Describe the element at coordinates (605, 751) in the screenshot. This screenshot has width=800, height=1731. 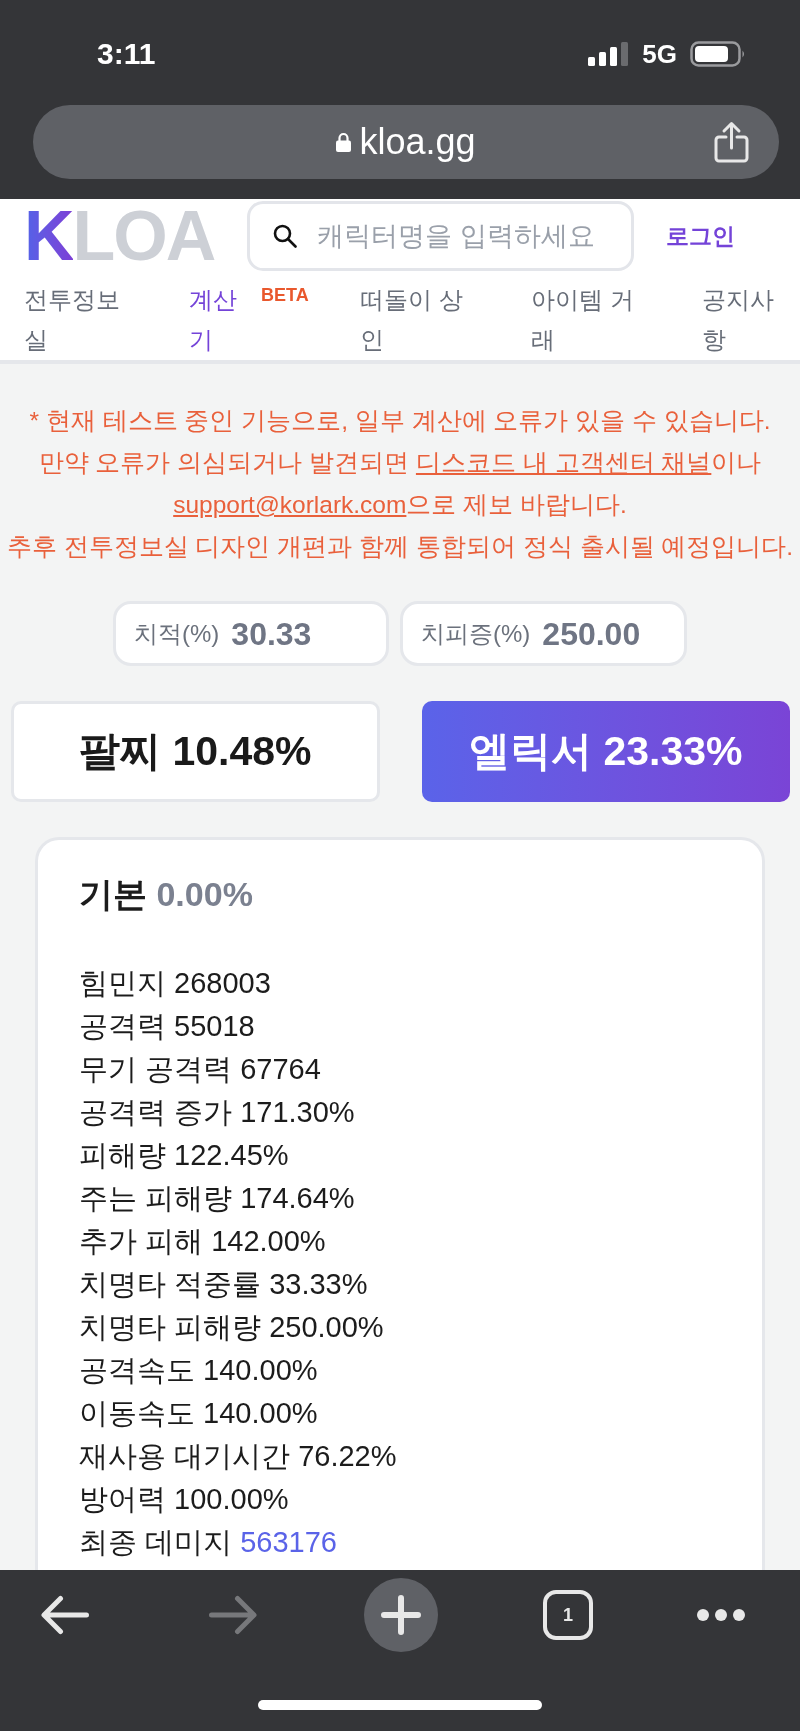
I see `mode-tab: 엘릭서 23.33%` at that location.